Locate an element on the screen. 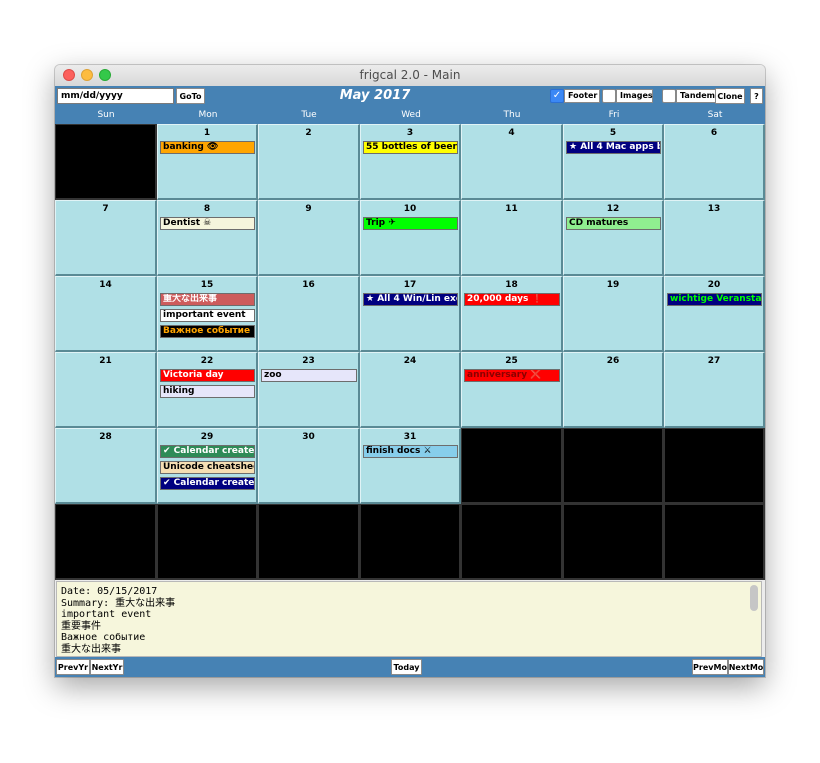 The image size is (820, 763). event-entry: wichtige Veranstaltu is located at coordinates (714, 299).